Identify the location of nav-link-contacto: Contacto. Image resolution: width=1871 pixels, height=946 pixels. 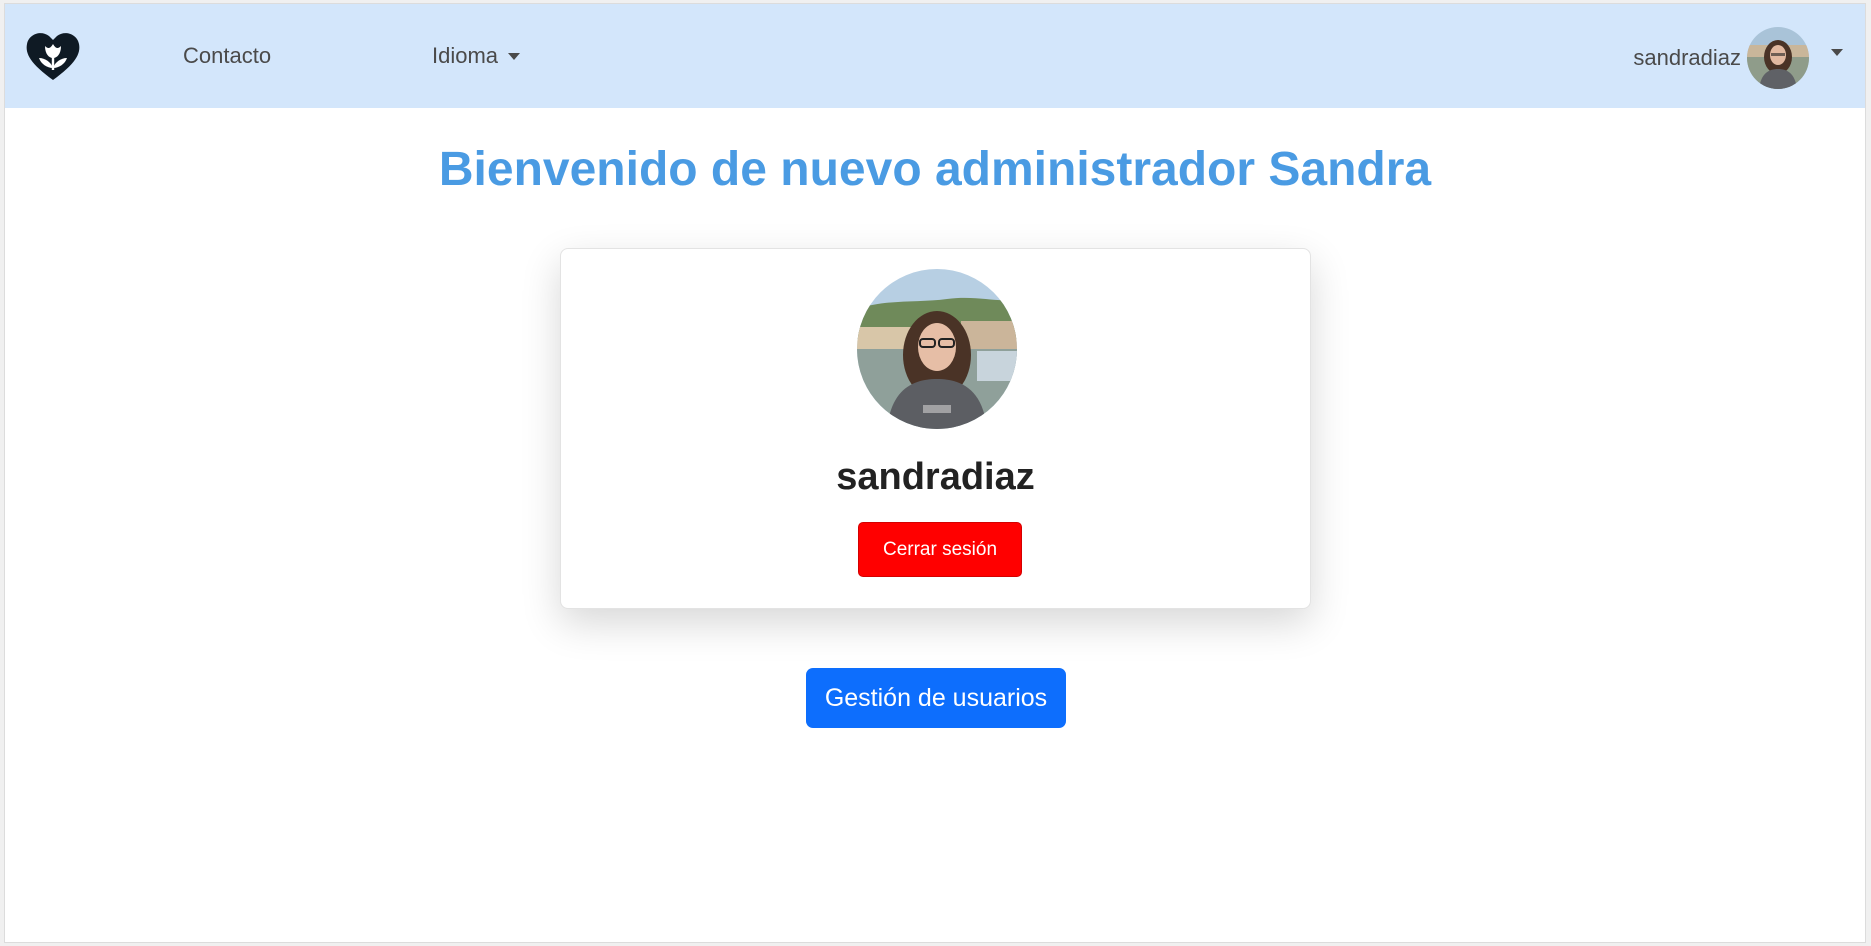
(227, 56).